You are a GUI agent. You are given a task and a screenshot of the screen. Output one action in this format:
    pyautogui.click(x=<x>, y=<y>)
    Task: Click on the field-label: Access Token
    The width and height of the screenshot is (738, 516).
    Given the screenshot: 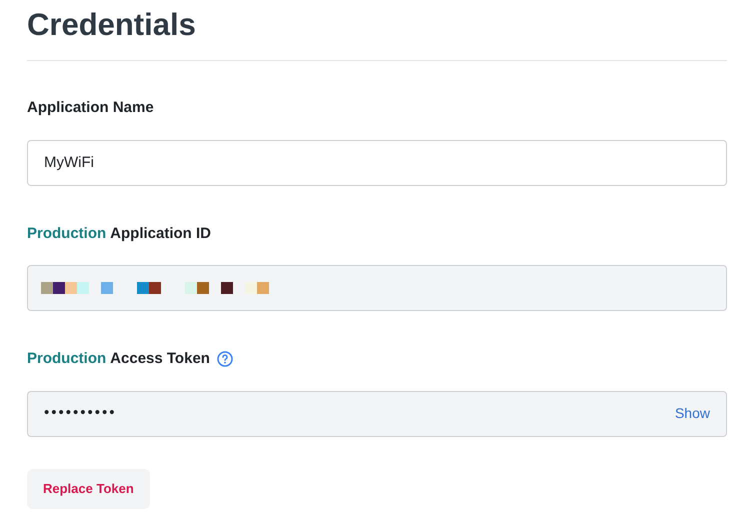 What is the action you would take?
    pyautogui.click(x=160, y=359)
    